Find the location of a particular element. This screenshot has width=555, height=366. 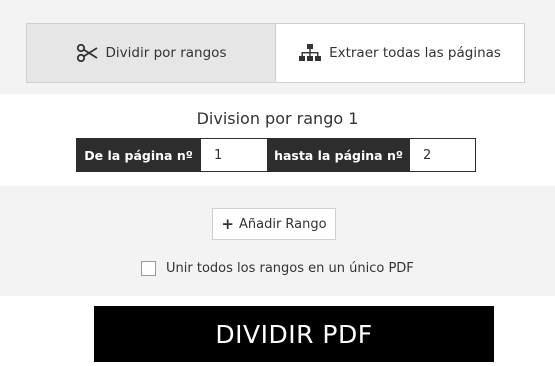

range-title: Division por rango 1 is located at coordinates (277, 118).